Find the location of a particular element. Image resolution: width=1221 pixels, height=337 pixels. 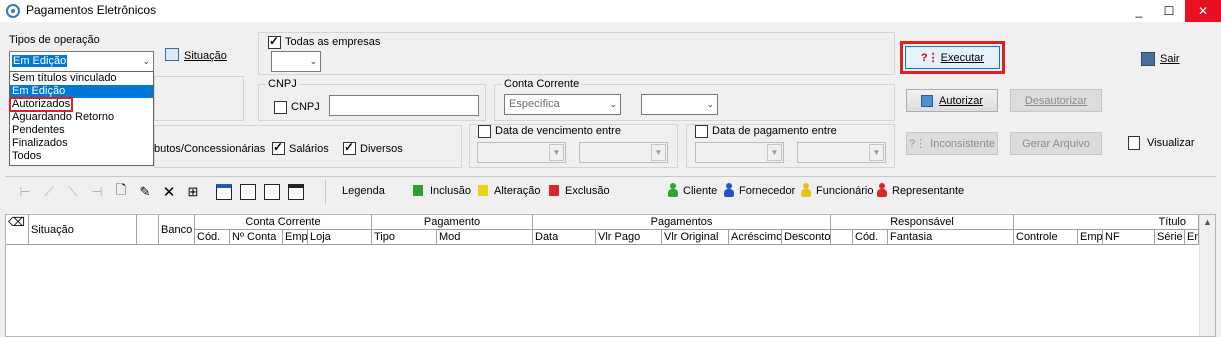

prev-record-icon: ⟋ is located at coordinates (49, 192).